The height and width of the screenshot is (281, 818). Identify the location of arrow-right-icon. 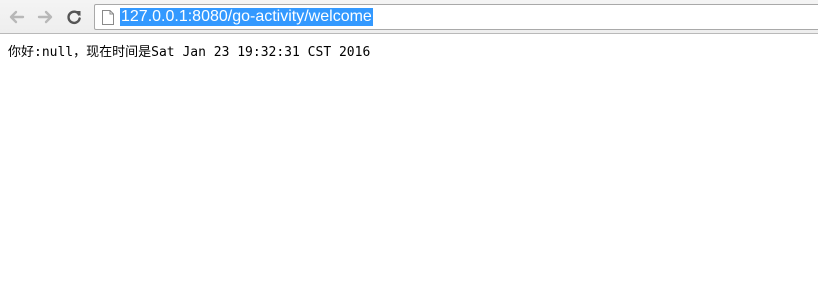
(45, 17).